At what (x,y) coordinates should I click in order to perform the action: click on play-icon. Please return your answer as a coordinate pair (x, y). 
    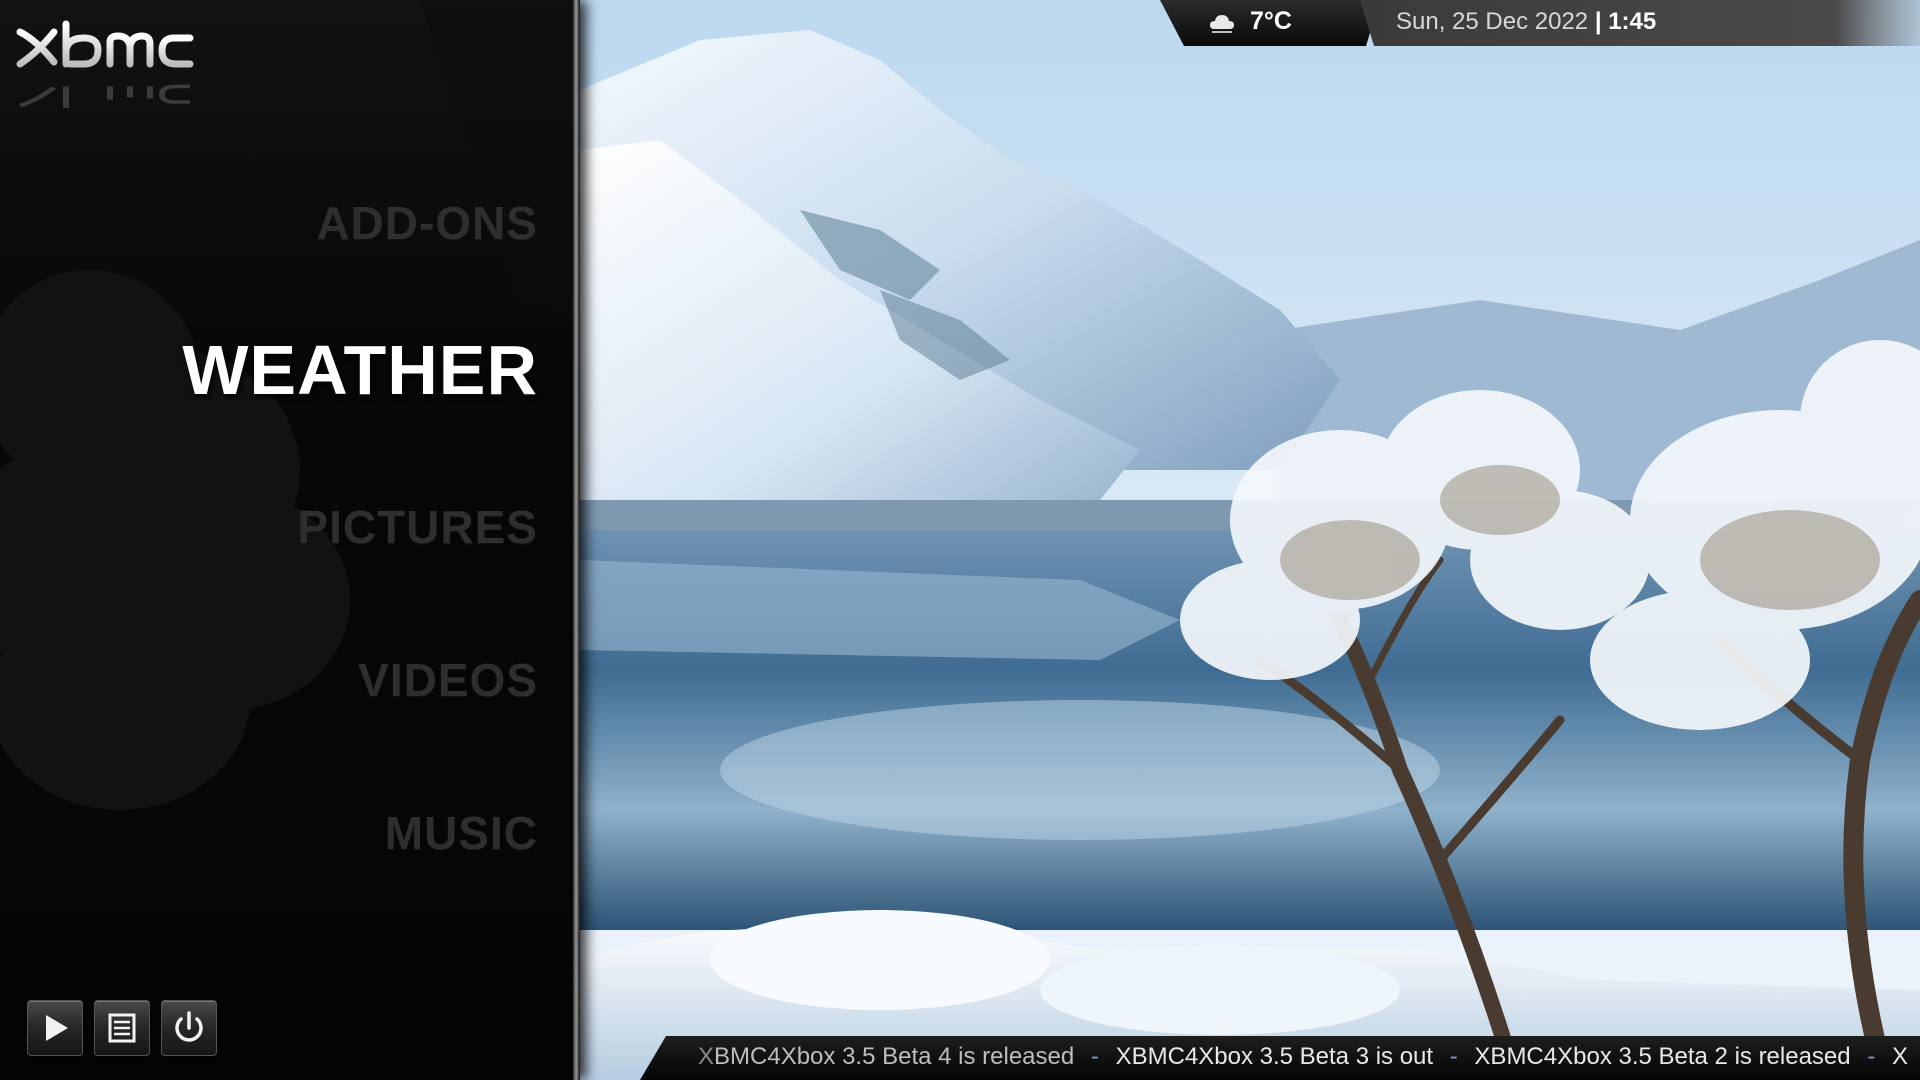
    Looking at the image, I should click on (57, 1028).